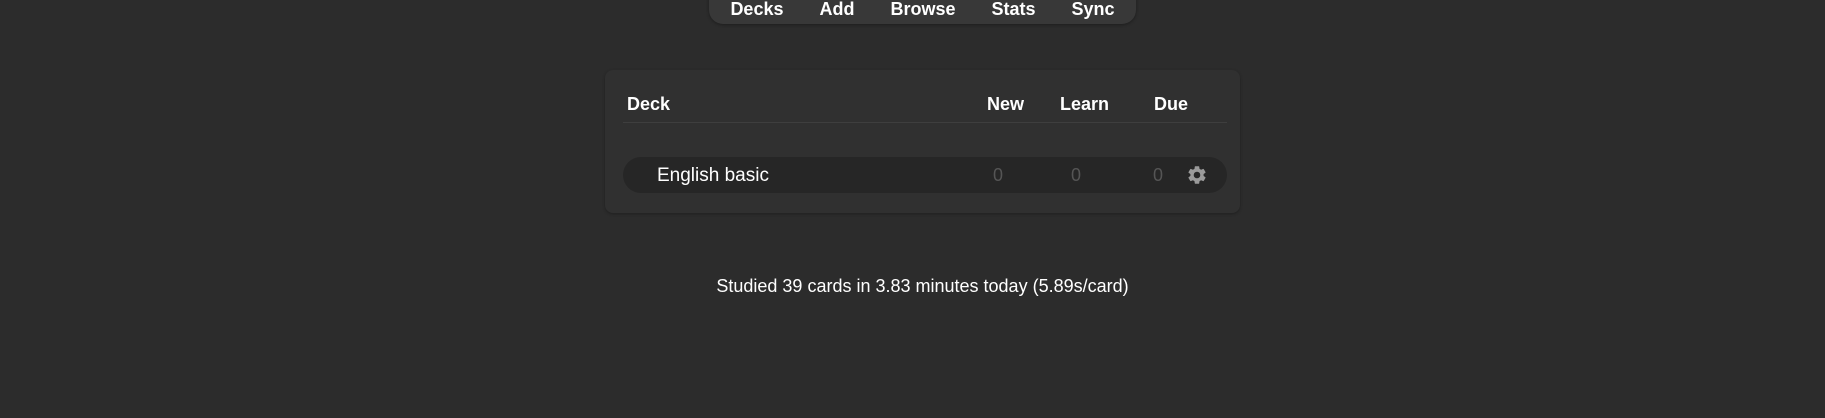  Describe the element at coordinates (922, 141) in the screenshot. I see `deck-list-panel: Deck New Learn Due English basic 0 0 0` at that location.